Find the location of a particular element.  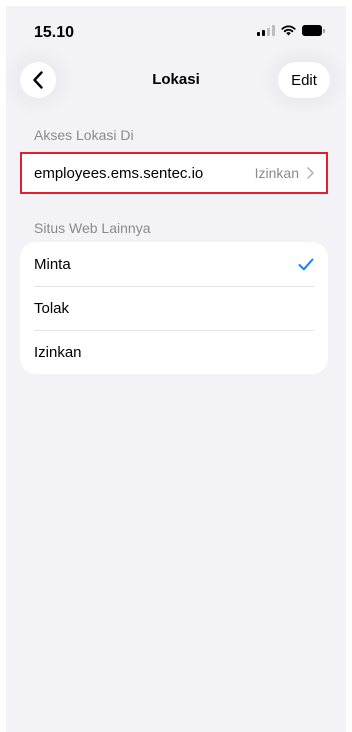

checkmark-icon is located at coordinates (306, 264).